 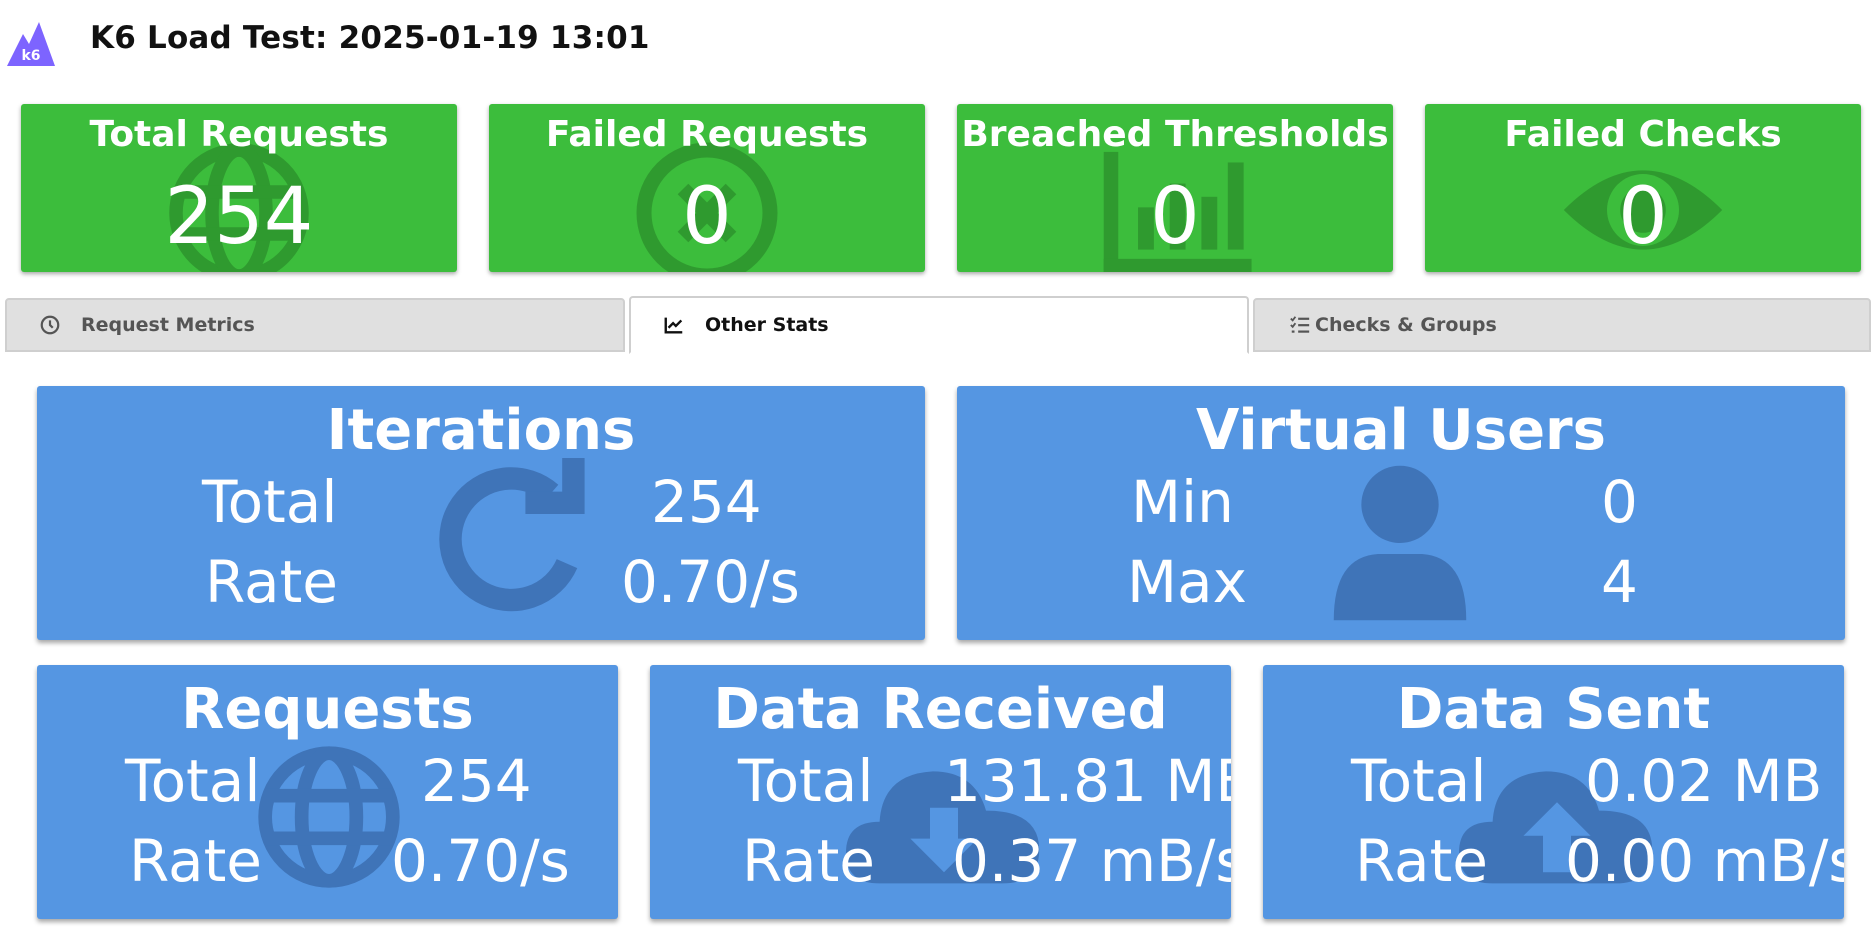 What do you see at coordinates (315, 325) in the screenshot?
I see `tab-request-metrics: Request Metrics` at bounding box center [315, 325].